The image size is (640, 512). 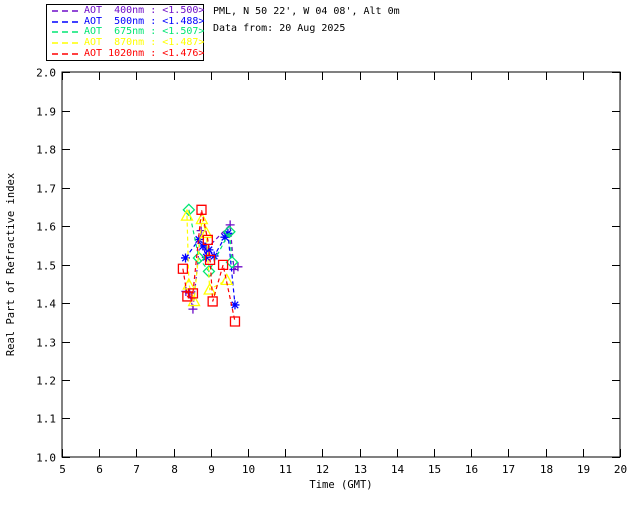 I want to click on marker-triangle, so click(x=202, y=218).